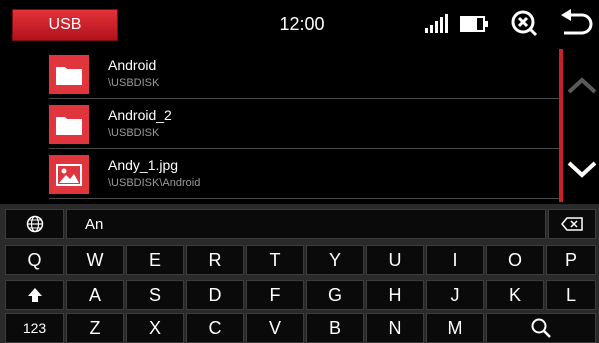 Image resolution: width=599 pixels, height=343 pixels. I want to click on status-bar: USB 12:00, so click(299, 24).